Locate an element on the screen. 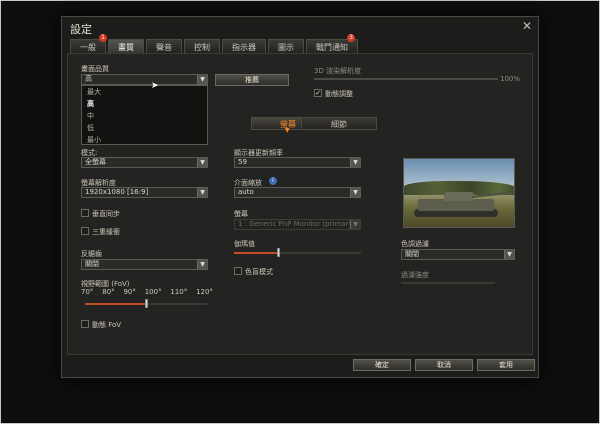 This screenshot has height=424, width=600. refresh-rate-dropdown: 59 ▼ is located at coordinates (297, 162).